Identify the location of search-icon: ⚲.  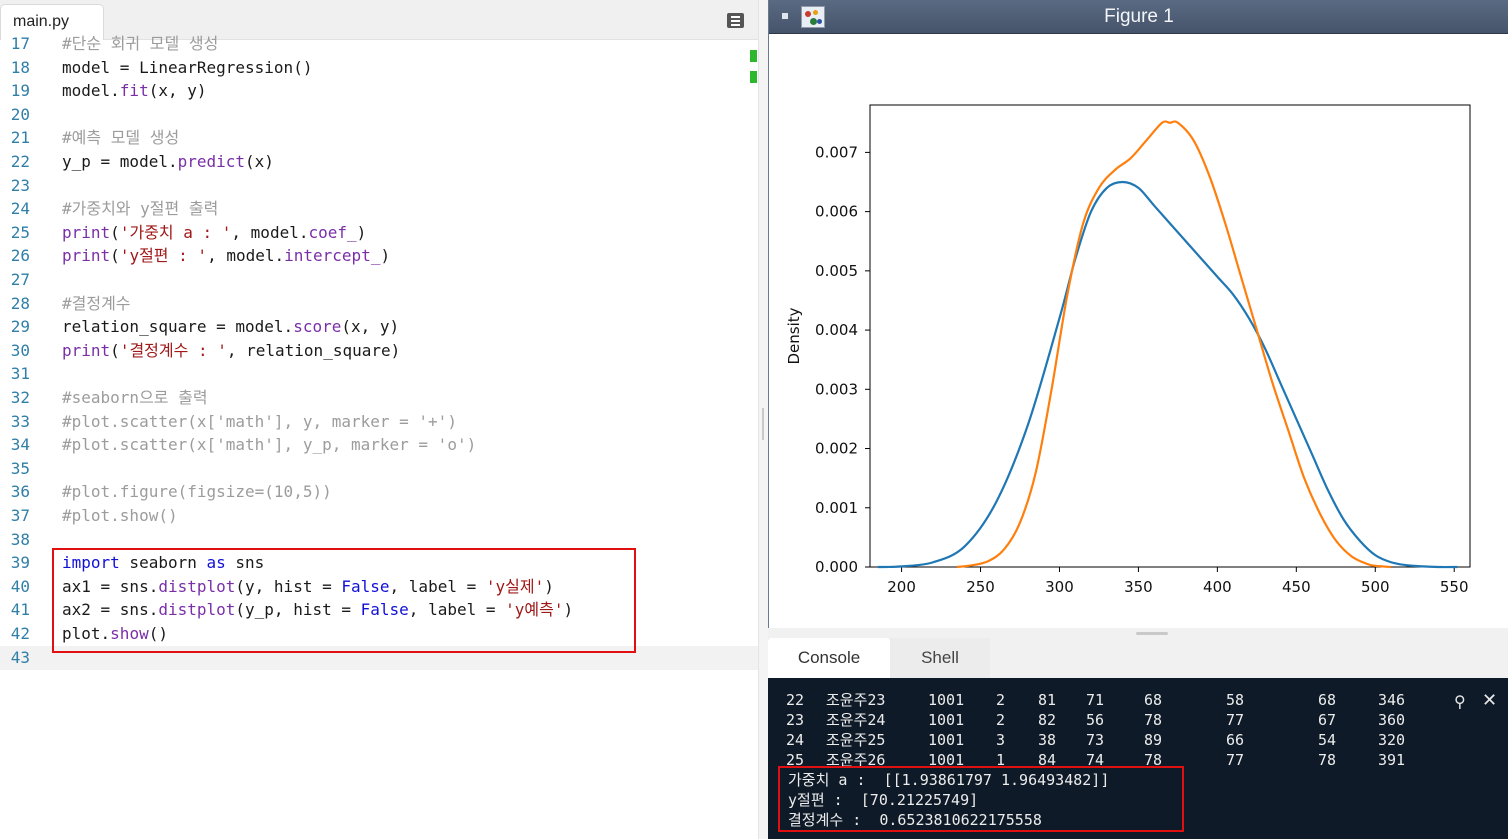
(1460, 701).